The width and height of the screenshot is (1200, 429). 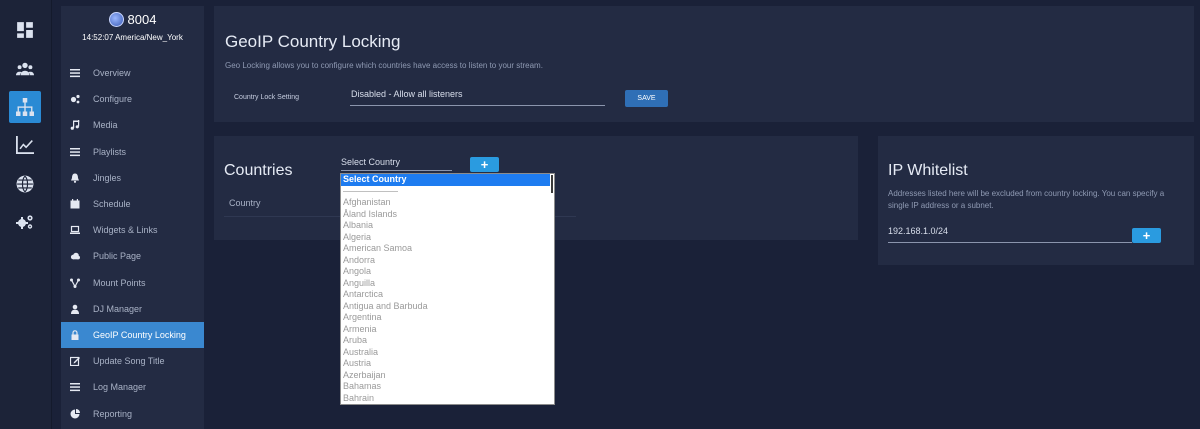 What do you see at coordinates (112, 73) in the screenshot?
I see `sidebar-item-label: Overview` at bounding box center [112, 73].